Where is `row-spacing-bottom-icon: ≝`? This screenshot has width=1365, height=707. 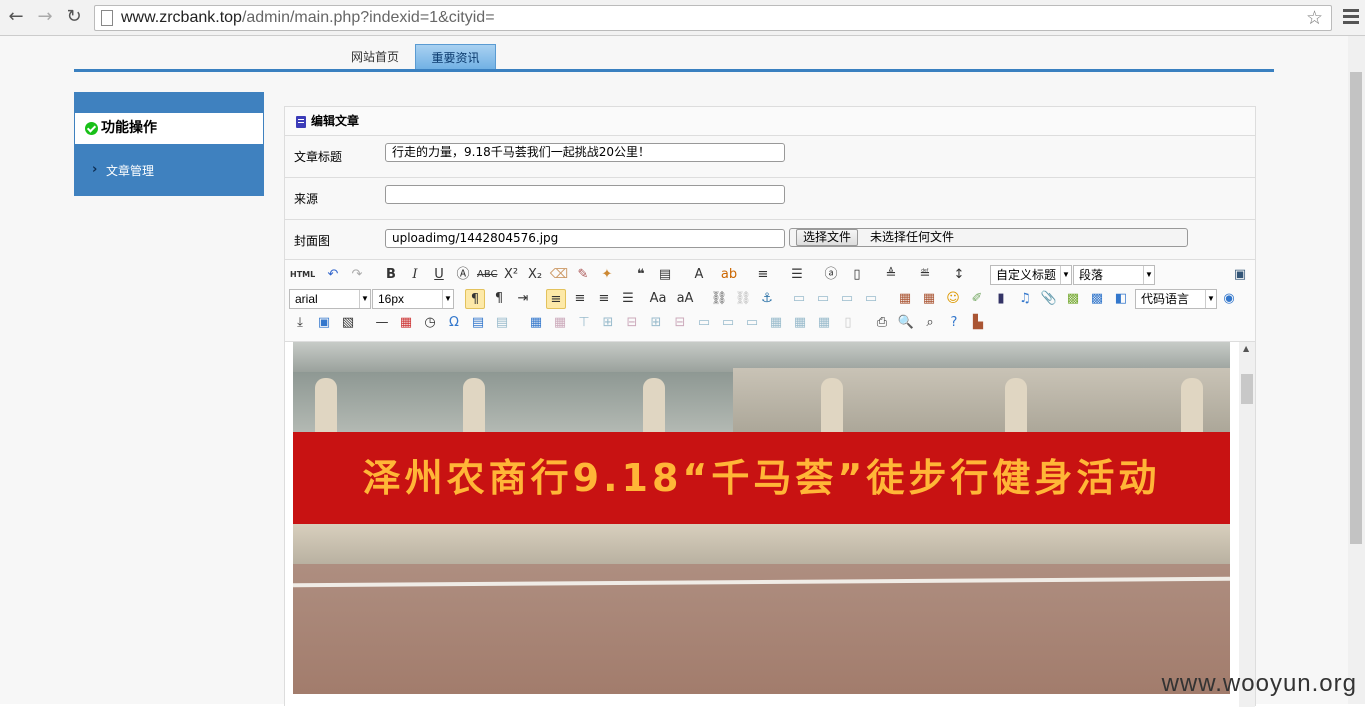
row-spacing-bottom-icon: ≝ is located at coordinates (925, 275).